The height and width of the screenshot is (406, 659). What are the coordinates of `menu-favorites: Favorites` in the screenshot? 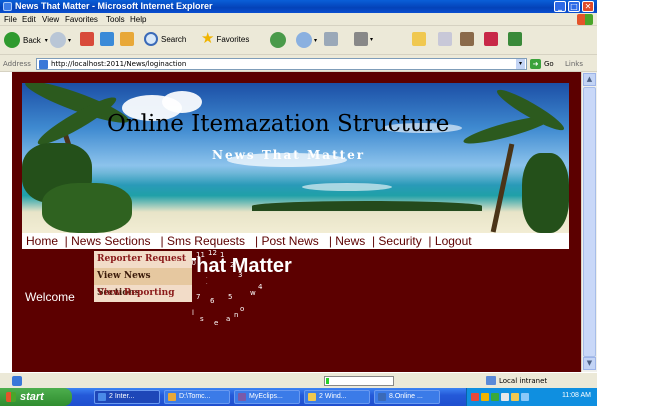 It's located at (81, 19).